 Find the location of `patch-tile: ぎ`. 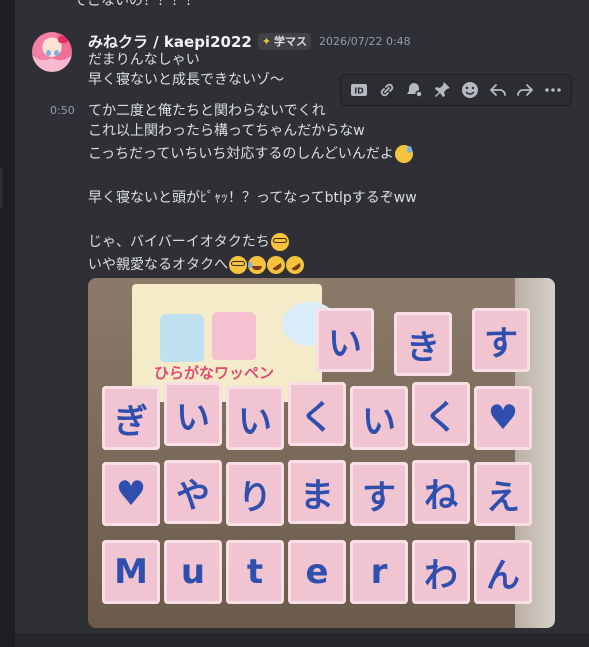

patch-tile: ぎ is located at coordinates (131, 418).